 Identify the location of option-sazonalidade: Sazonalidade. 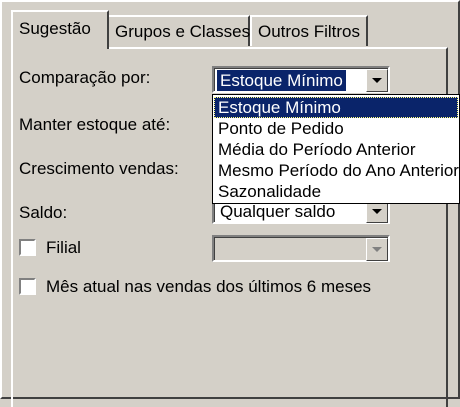
(336, 191).